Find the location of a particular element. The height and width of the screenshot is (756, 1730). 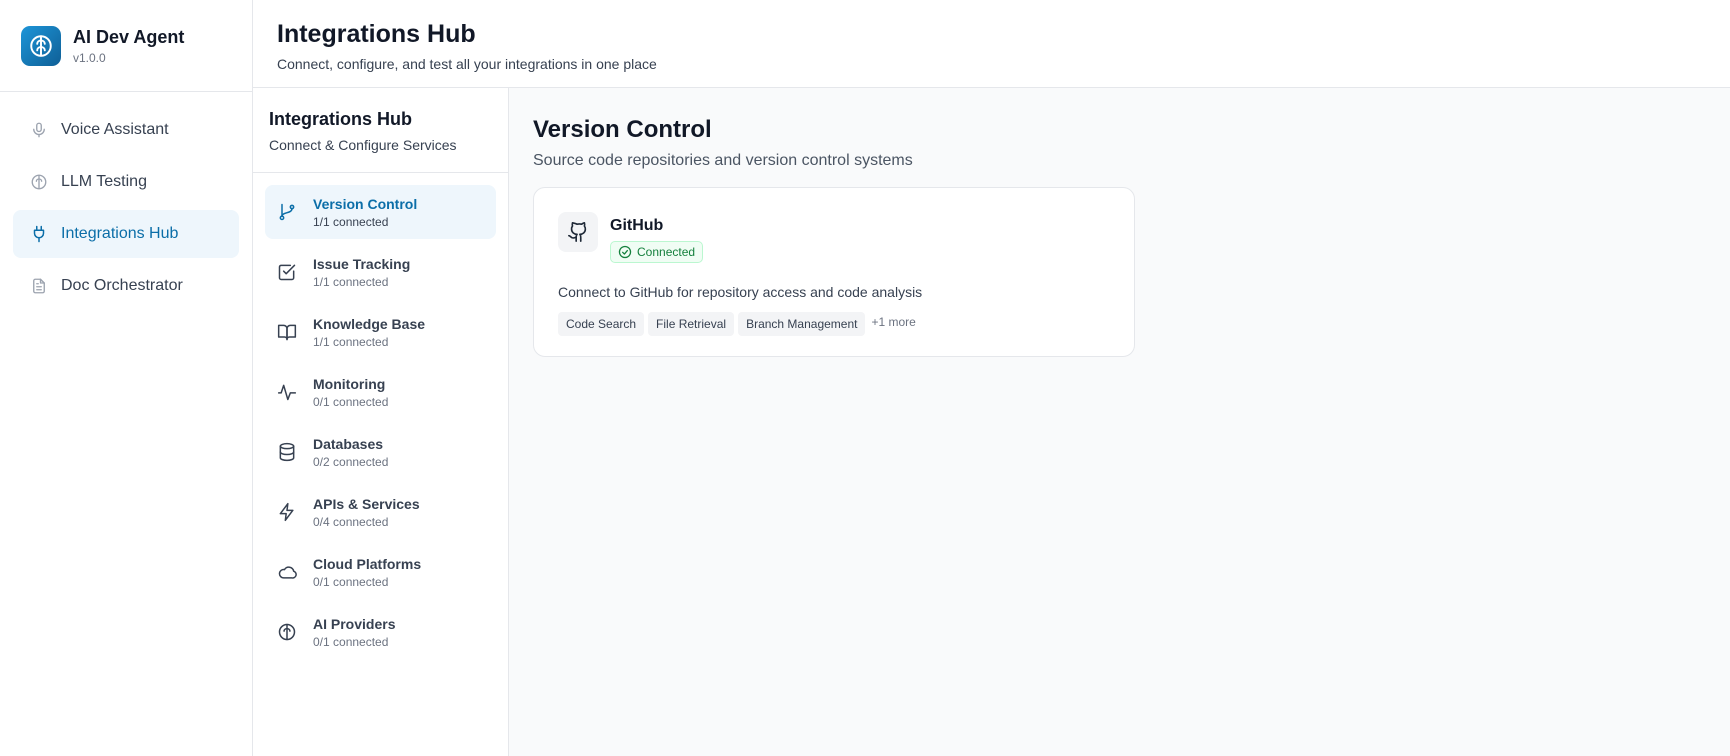

category-version-control: Version Control 1/1 connected is located at coordinates (380, 212).